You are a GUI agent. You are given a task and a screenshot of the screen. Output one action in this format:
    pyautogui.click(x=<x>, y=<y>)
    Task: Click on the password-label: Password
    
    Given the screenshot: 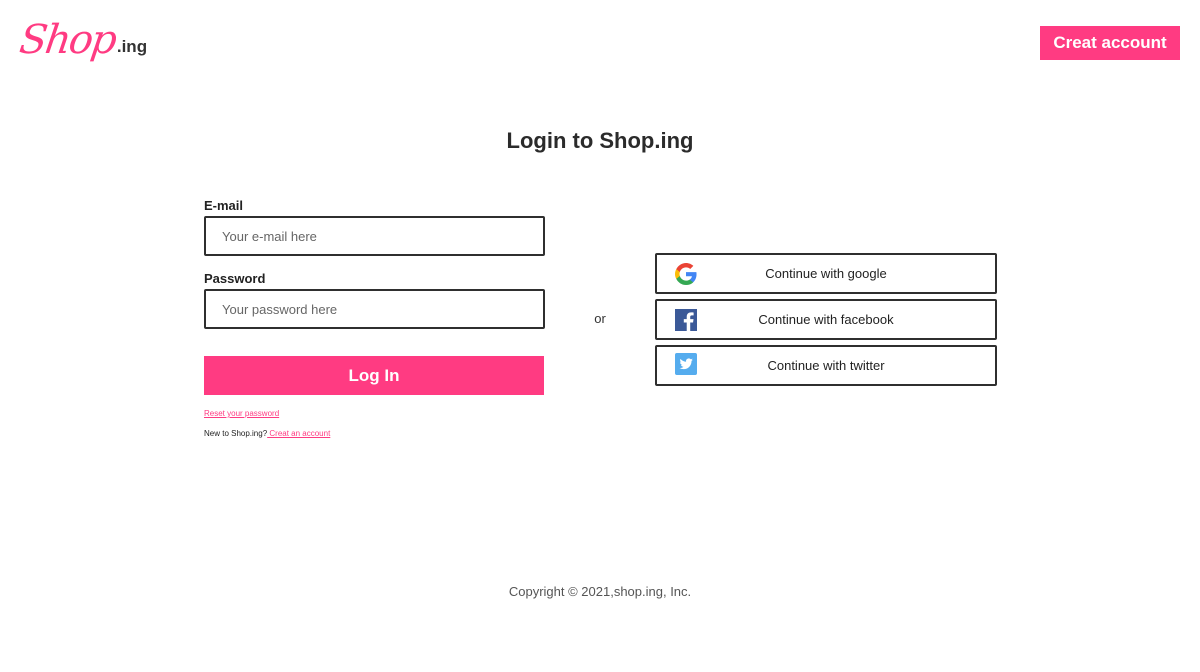 What is the action you would take?
    pyautogui.click(x=235, y=278)
    